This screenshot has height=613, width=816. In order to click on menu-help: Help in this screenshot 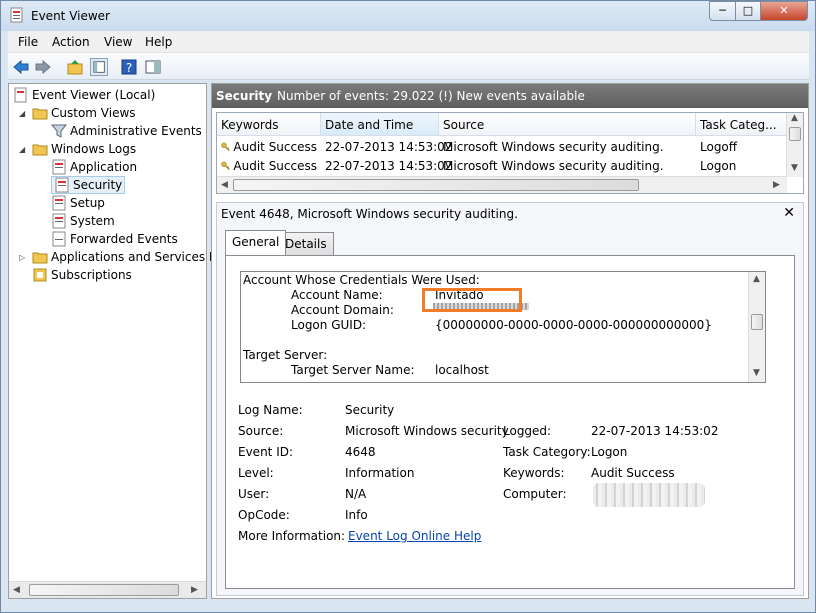, I will do `click(158, 42)`.